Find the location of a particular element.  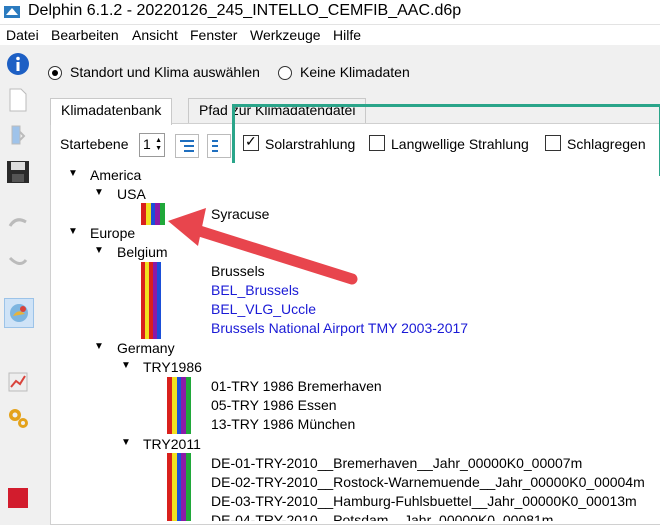

tree-try1986: TRY1986 is located at coordinates (172, 367).